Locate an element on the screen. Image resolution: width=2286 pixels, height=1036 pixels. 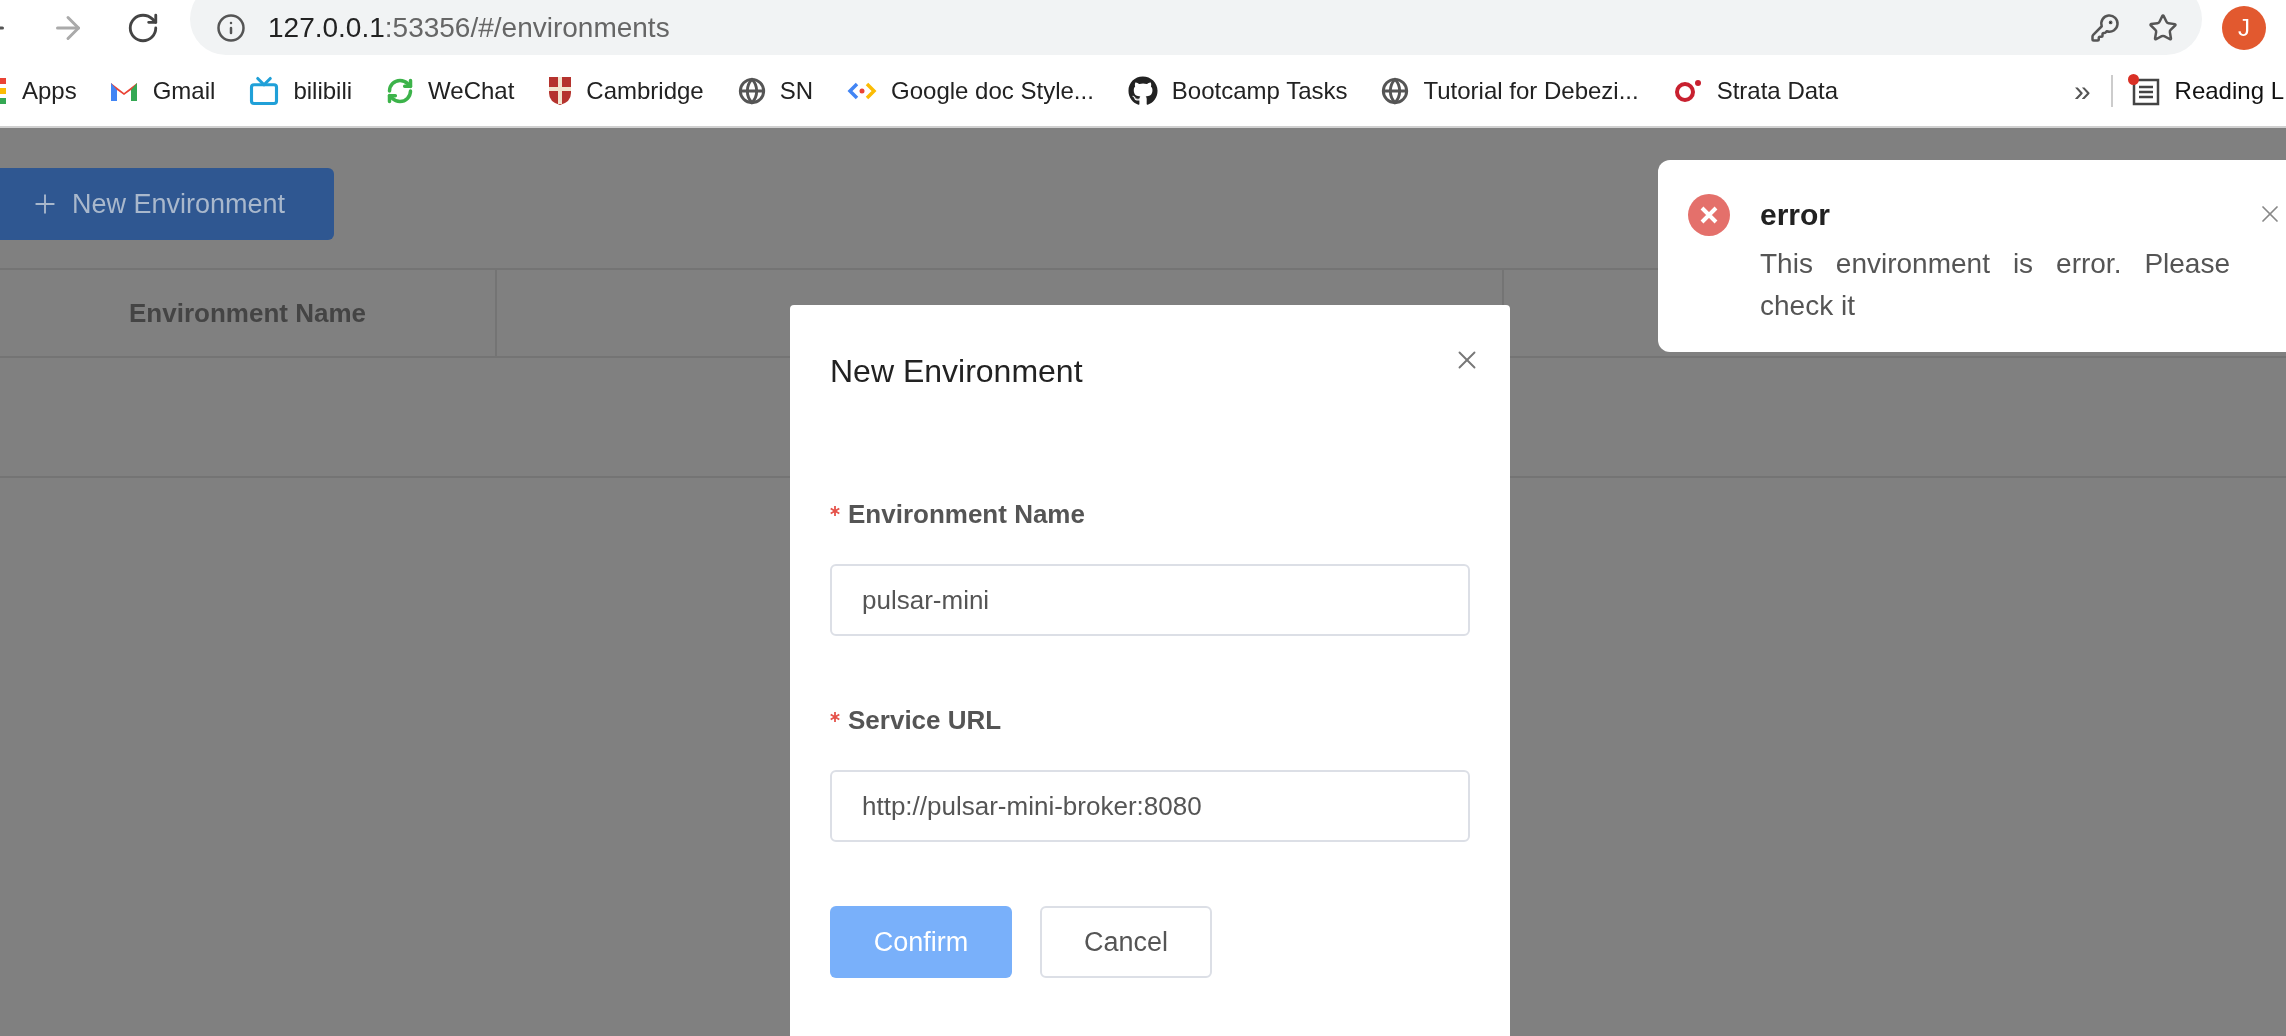
new-environment-button: New Environment is located at coordinates (167, 204).